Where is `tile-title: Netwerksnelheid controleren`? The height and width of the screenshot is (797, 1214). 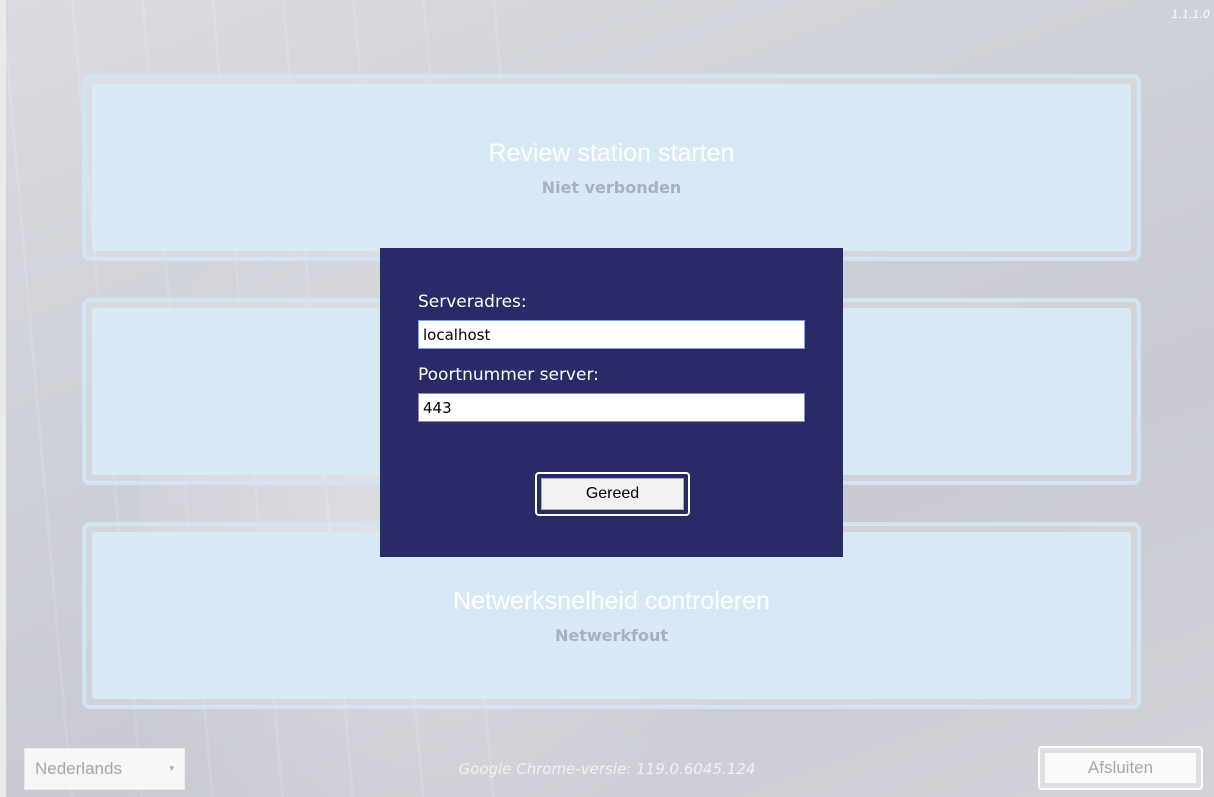
tile-title: Netwerksnelheid controleren is located at coordinates (611, 600).